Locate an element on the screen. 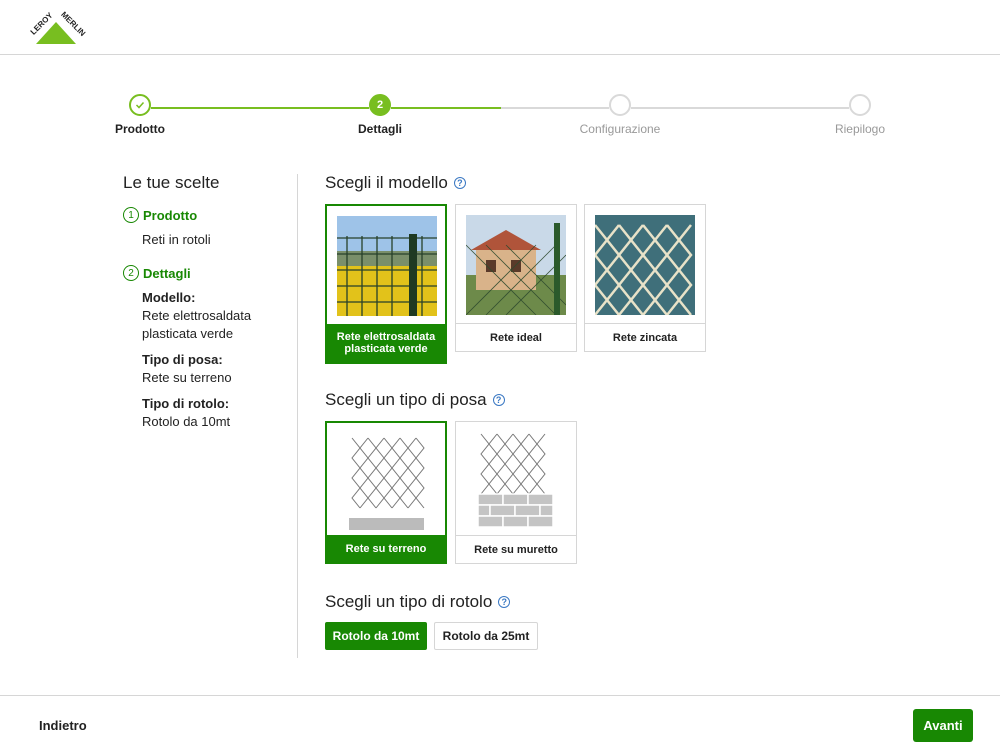 This screenshot has height=752, width=1000. step-riepilogo: Riepilogo is located at coordinates (860, 115).